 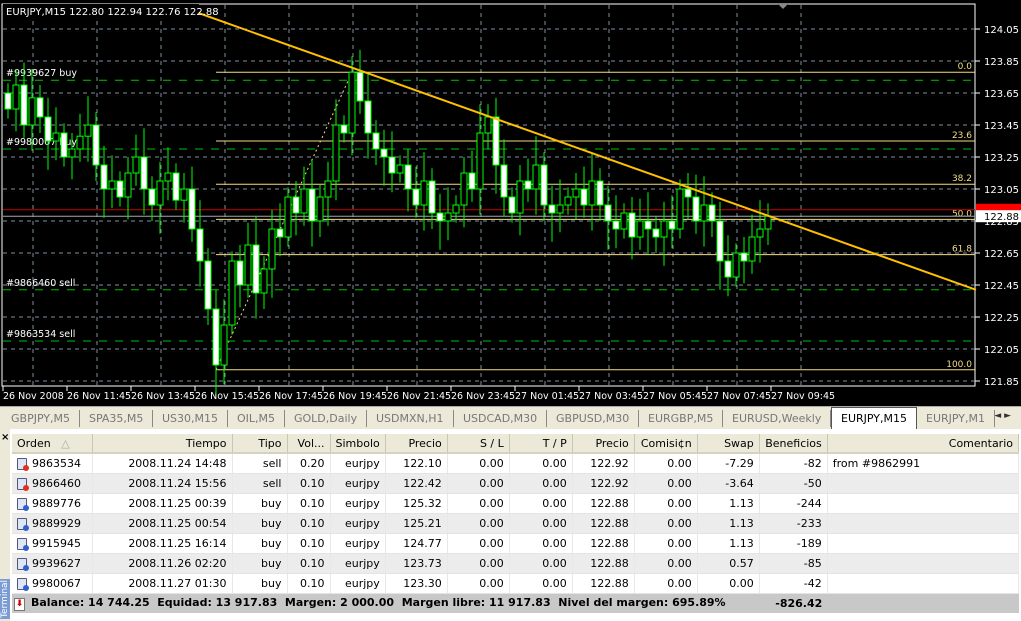 I want to click on tab-eurusd-weekly: EURUSD,Weekly, so click(x=777, y=418).